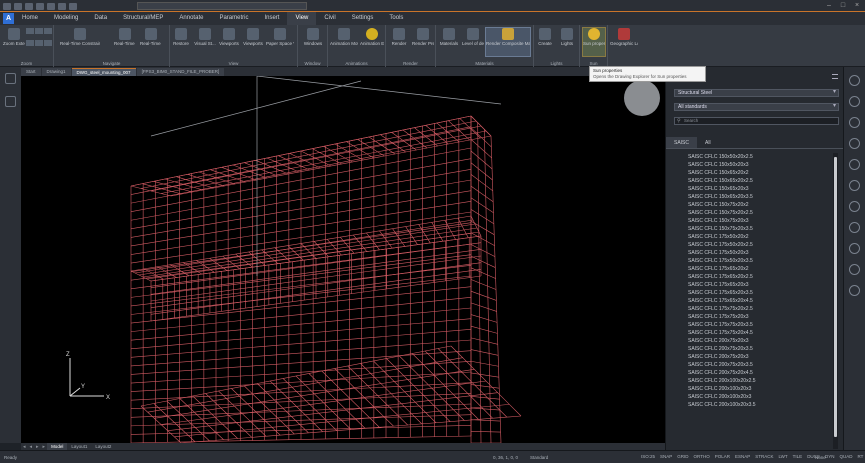  Describe the element at coordinates (253, 42) in the screenshot. I see `viewports-button-2: Viewports` at that location.